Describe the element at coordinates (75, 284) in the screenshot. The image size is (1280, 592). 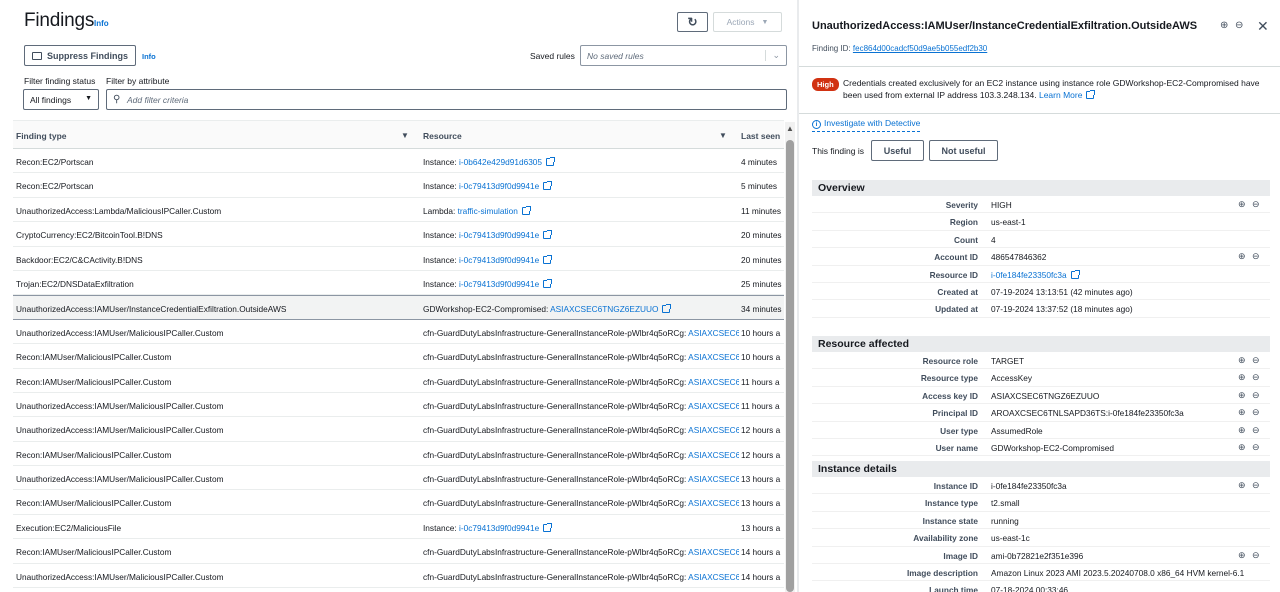
I see `finding-type-cell: Trojan:EC2/DNSDataExfiltration` at that location.